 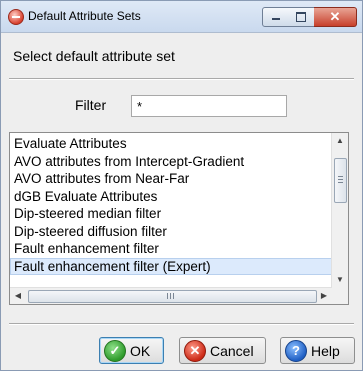 What do you see at coordinates (181, 79) in the screenshot?
I see `divider-top` at bounding box center [181, 79].